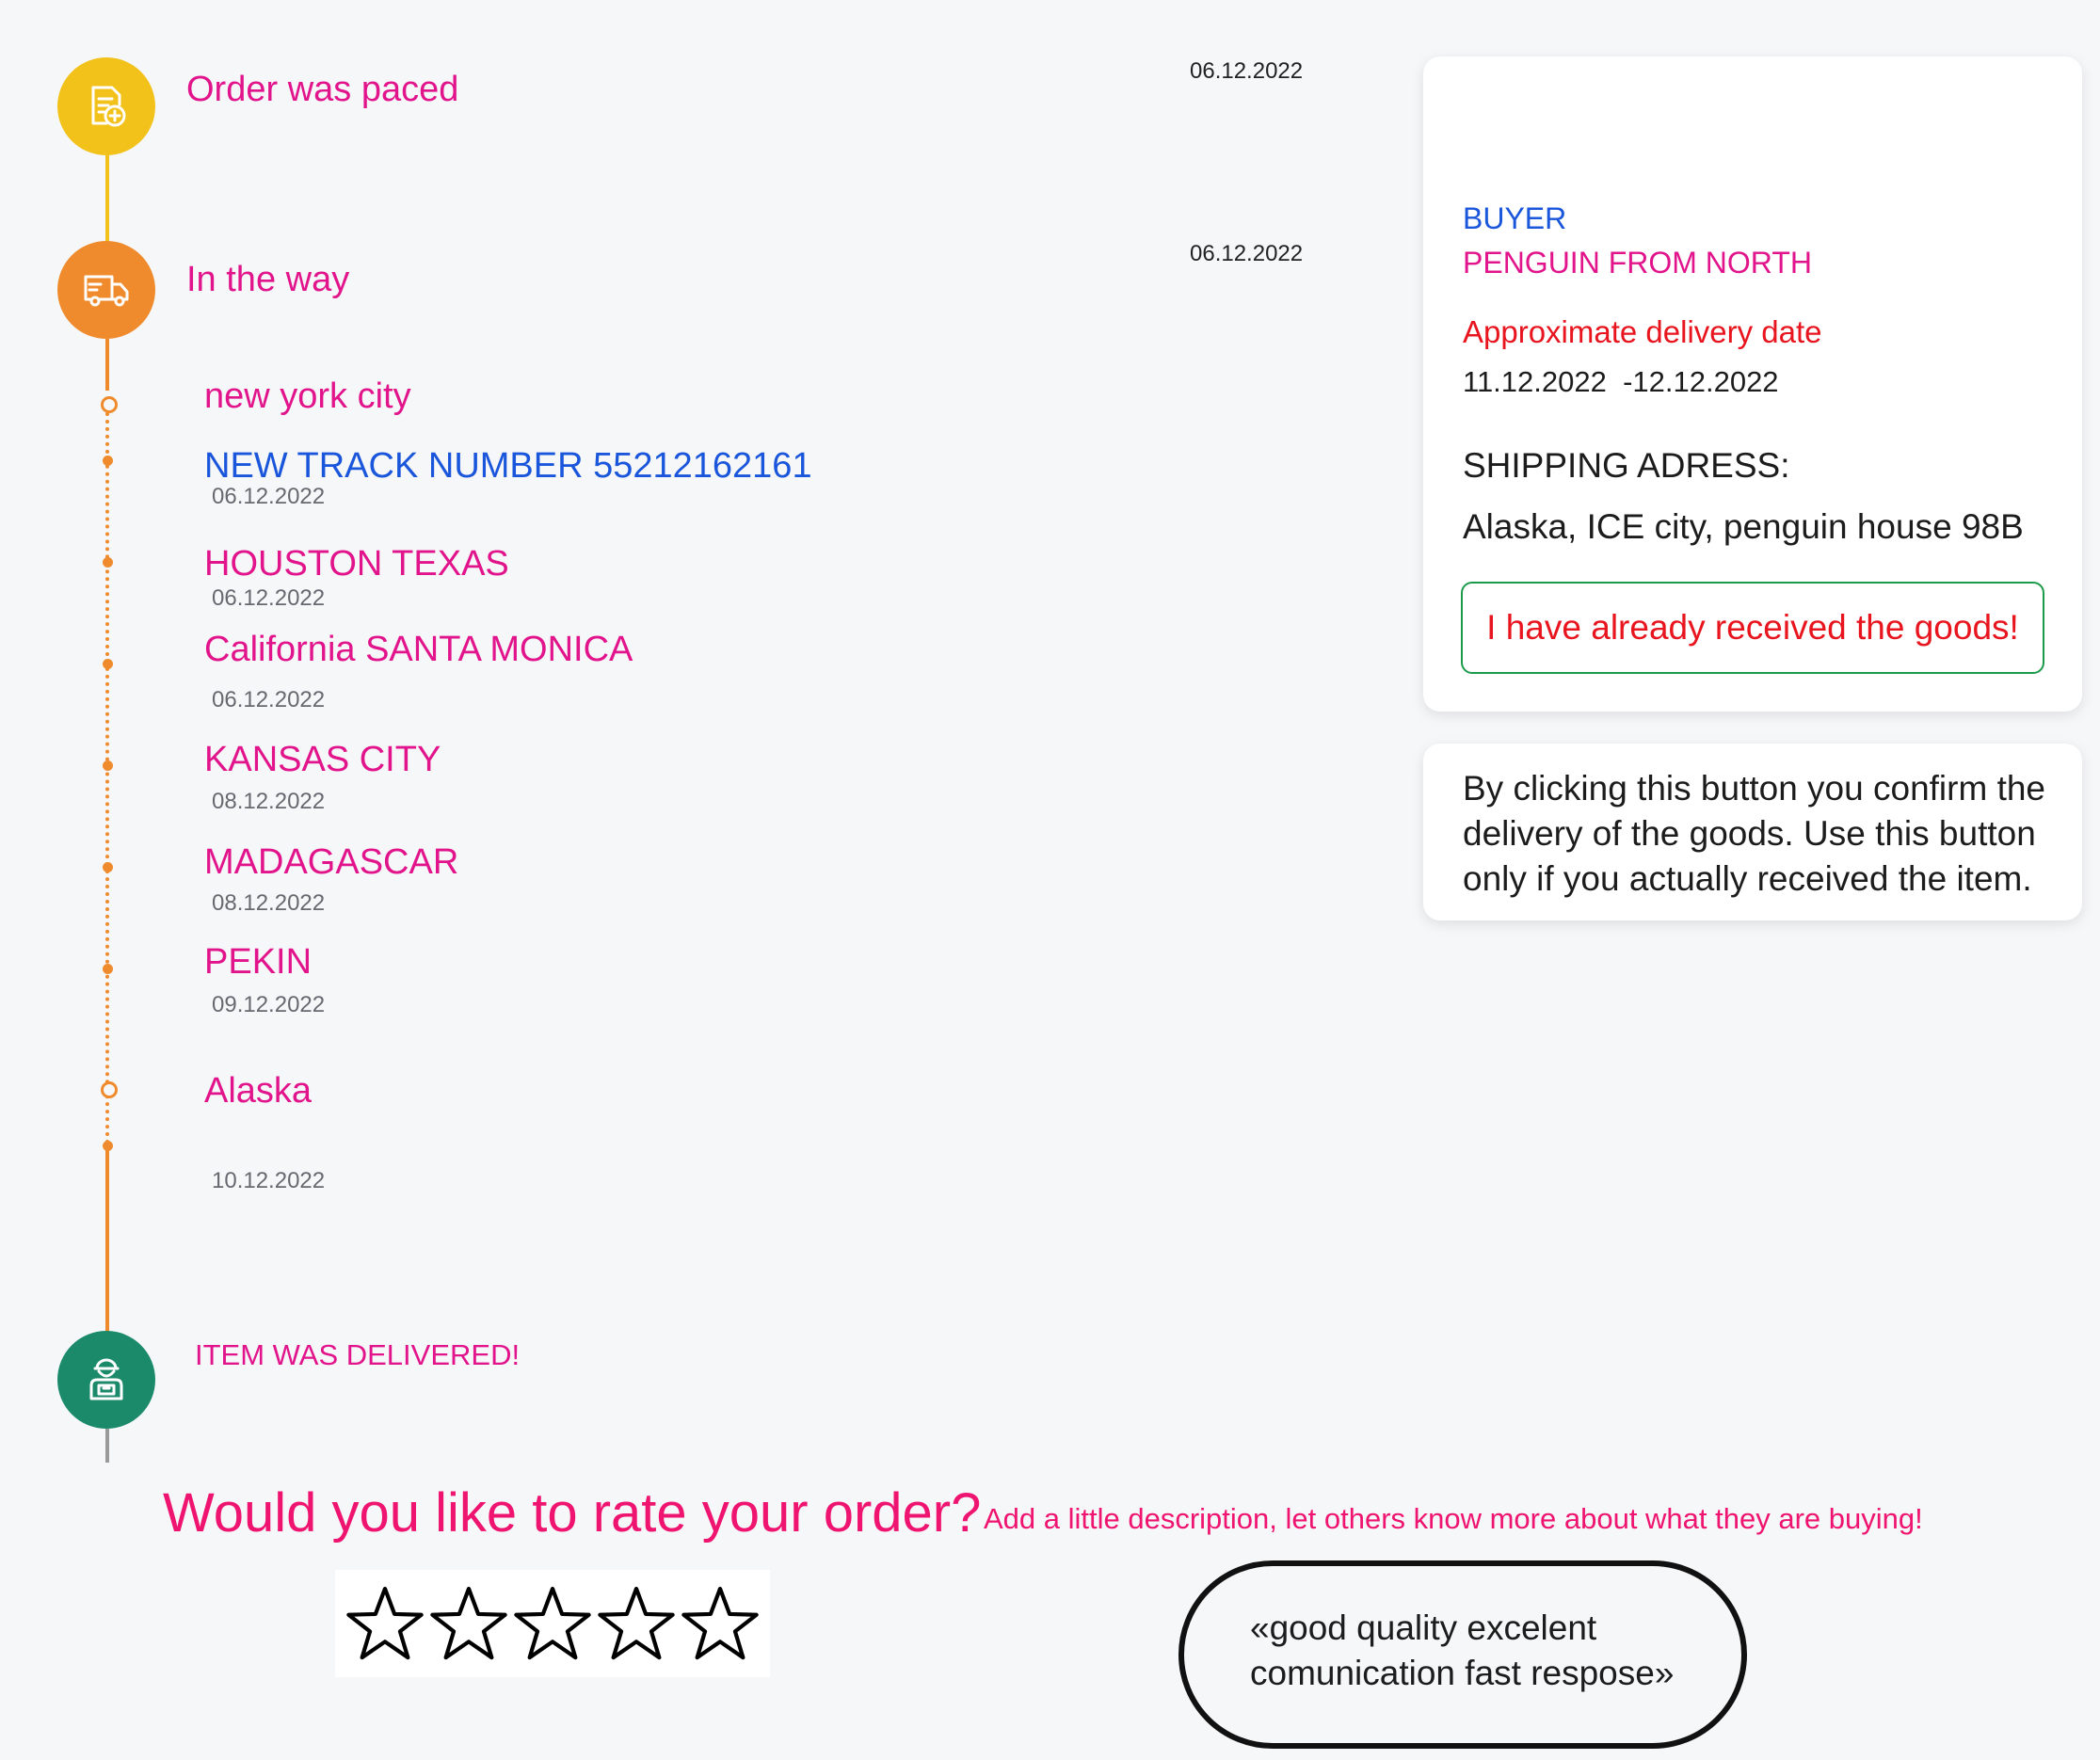  What do you see at coordinates (508, 466) in the screenshot?
I see `stop-name: NEW TRACK NUMBER 55212162161` at bounding box center [508, 466].